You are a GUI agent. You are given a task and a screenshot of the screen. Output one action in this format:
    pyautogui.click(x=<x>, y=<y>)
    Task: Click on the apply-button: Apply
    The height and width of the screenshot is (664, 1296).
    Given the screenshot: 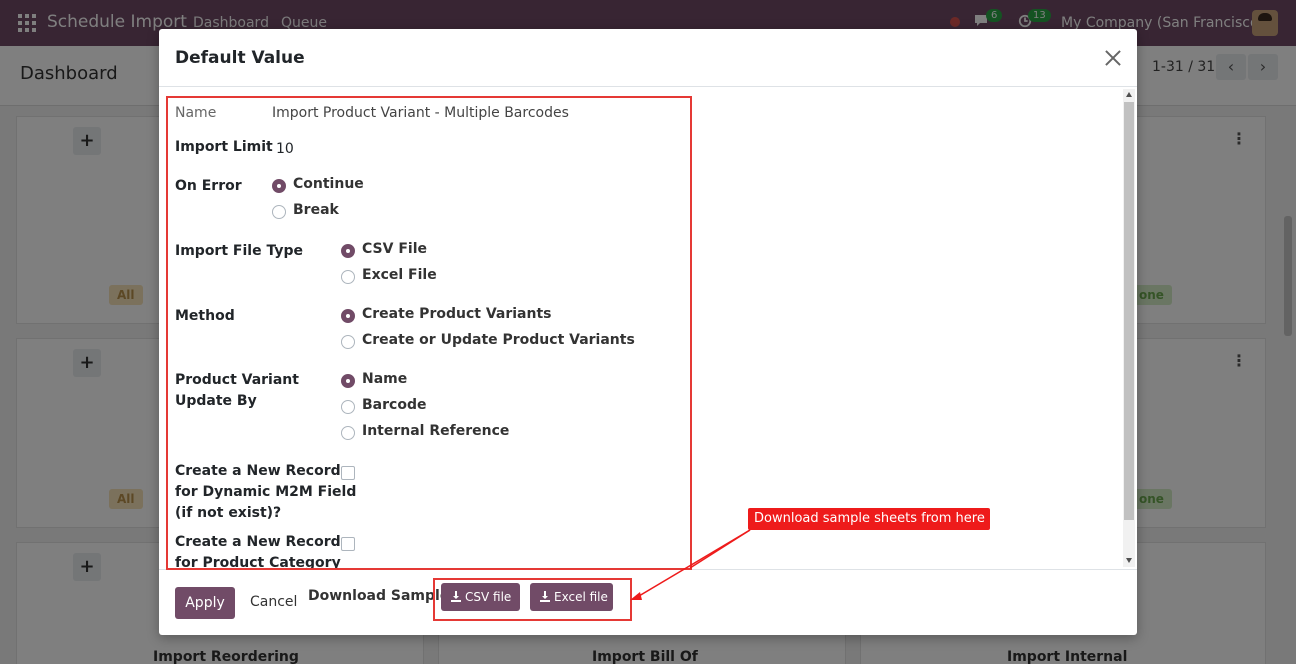 What is the action you would take?
    pyautogui.click(x=205, y=603)
    